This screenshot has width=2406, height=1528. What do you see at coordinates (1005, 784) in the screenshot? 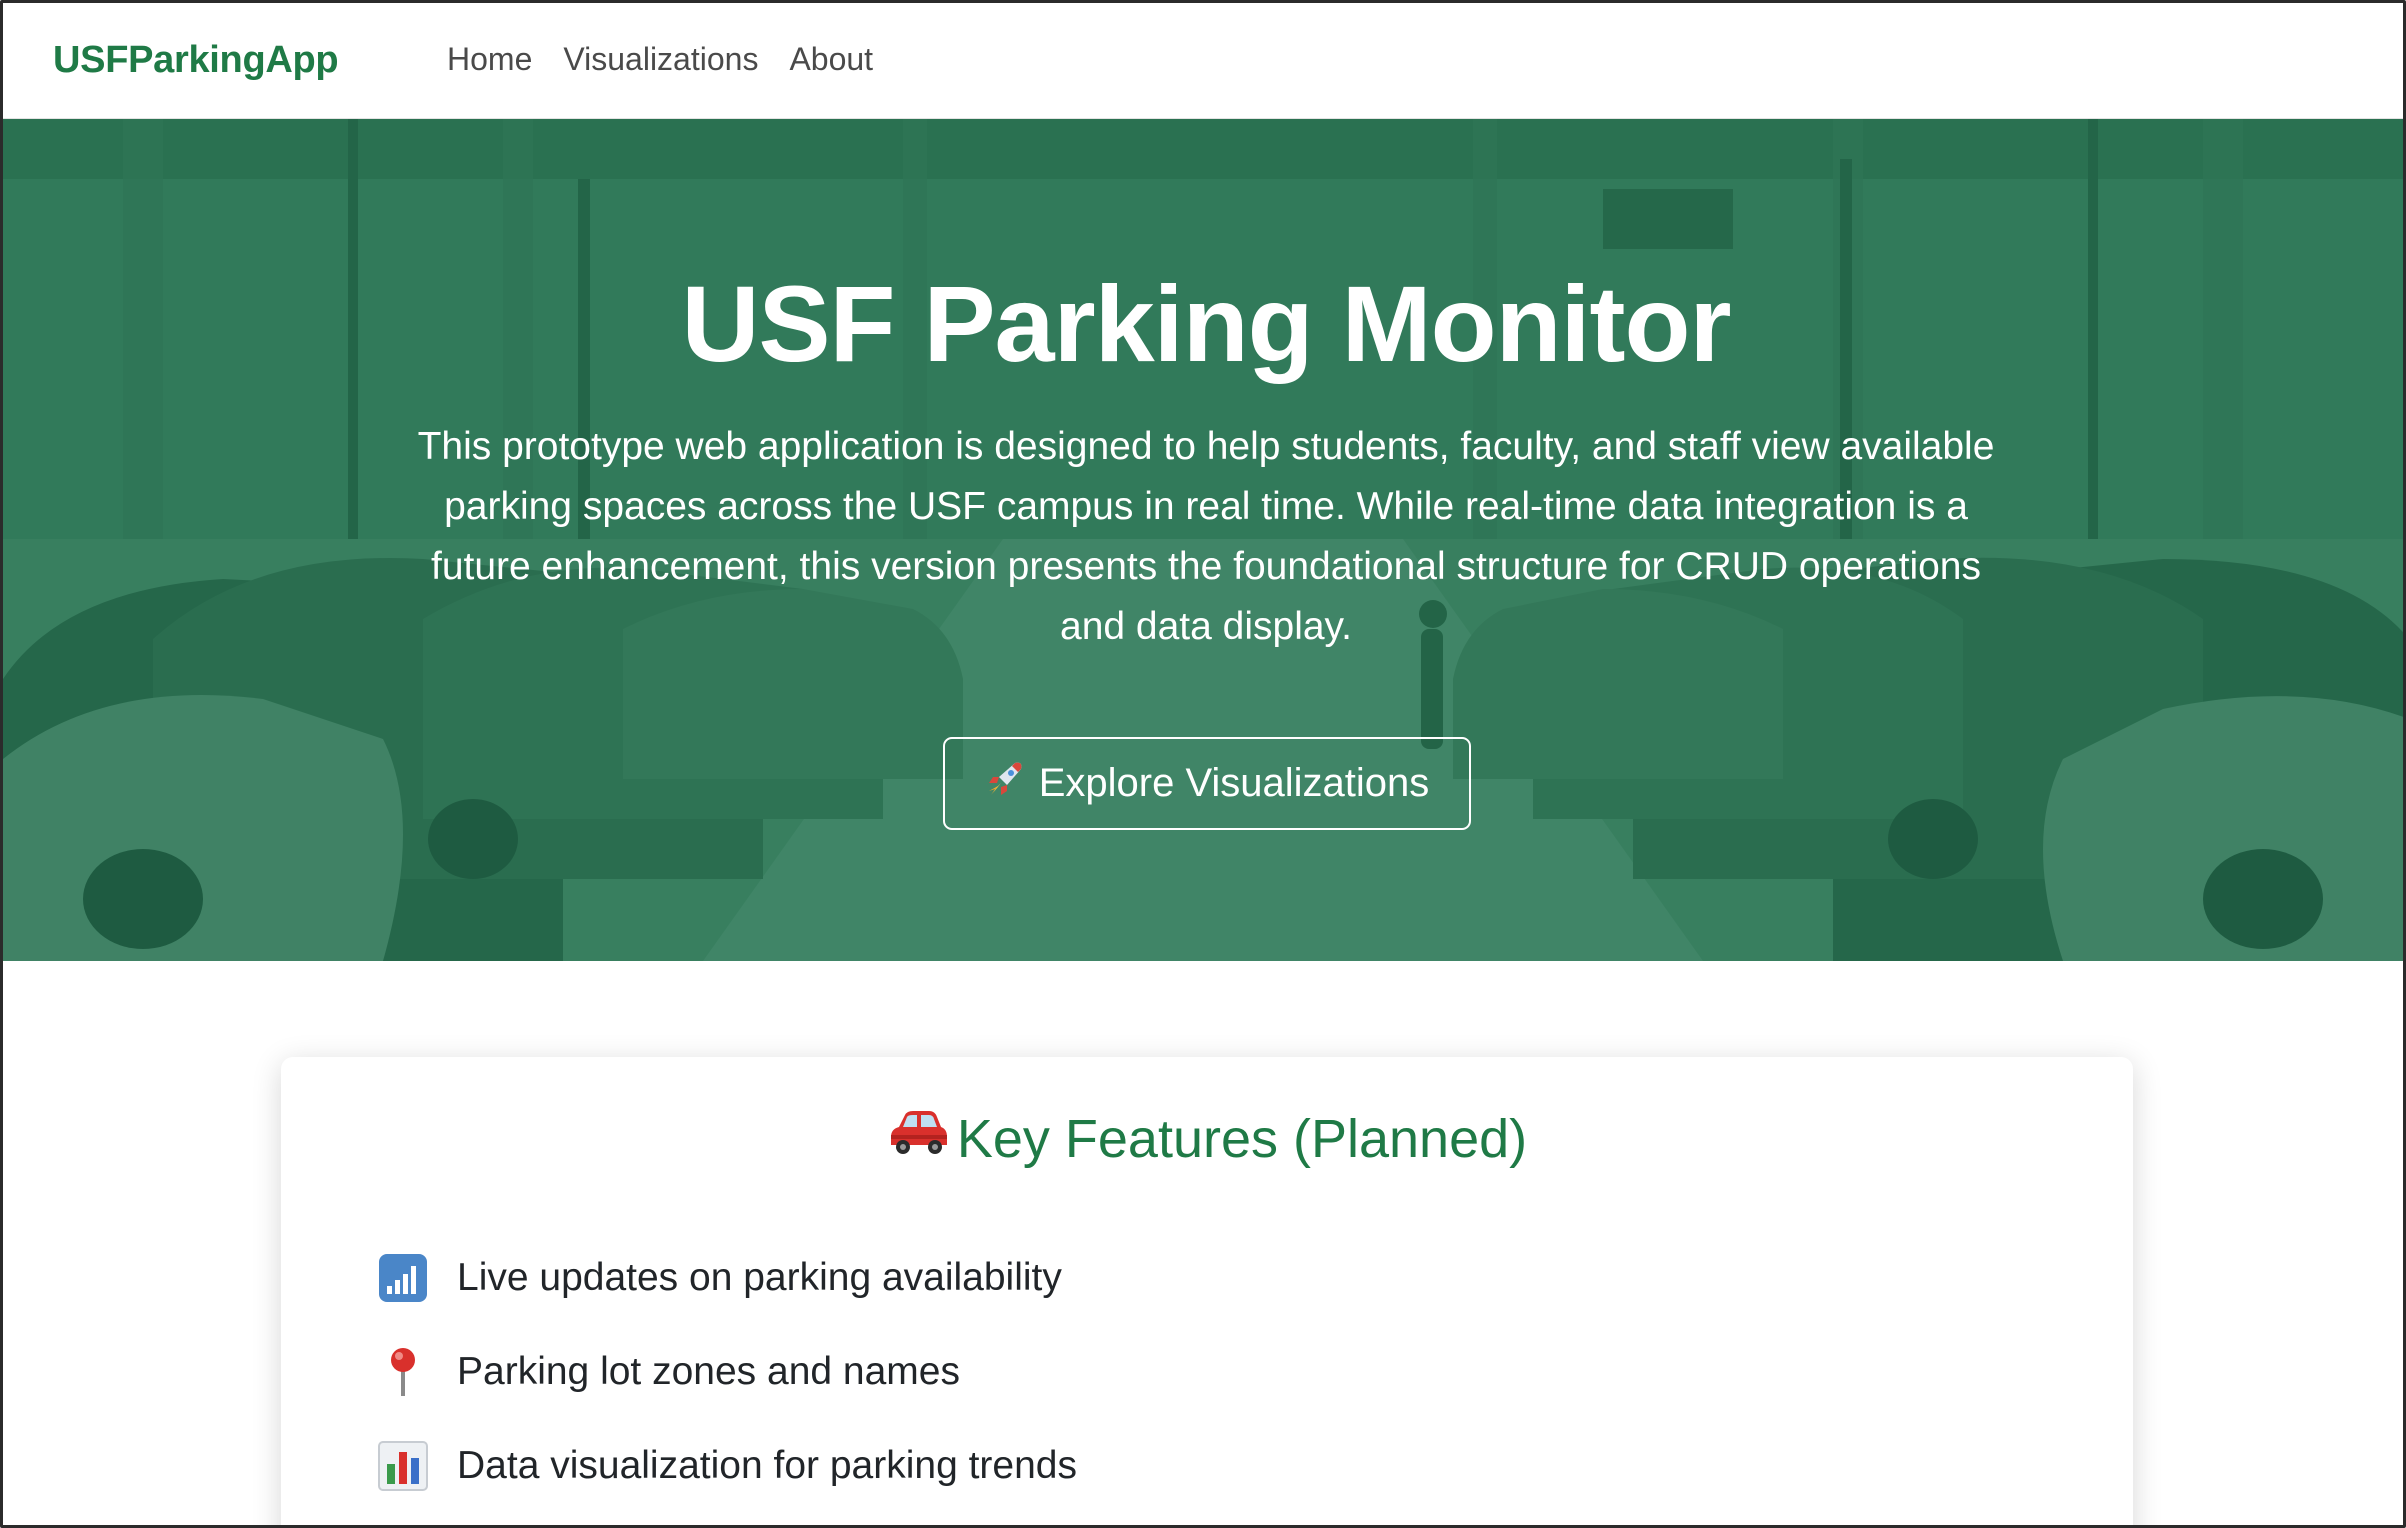
I see `rocket-icon` at bounding box center [1005, 784].